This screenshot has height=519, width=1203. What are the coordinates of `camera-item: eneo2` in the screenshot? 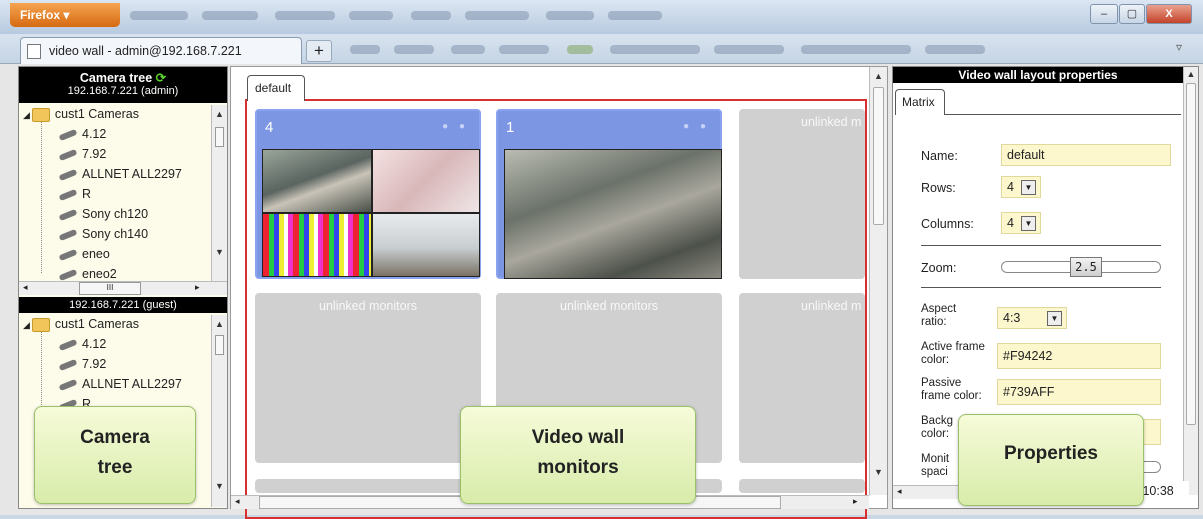 It's located at (87, 274).